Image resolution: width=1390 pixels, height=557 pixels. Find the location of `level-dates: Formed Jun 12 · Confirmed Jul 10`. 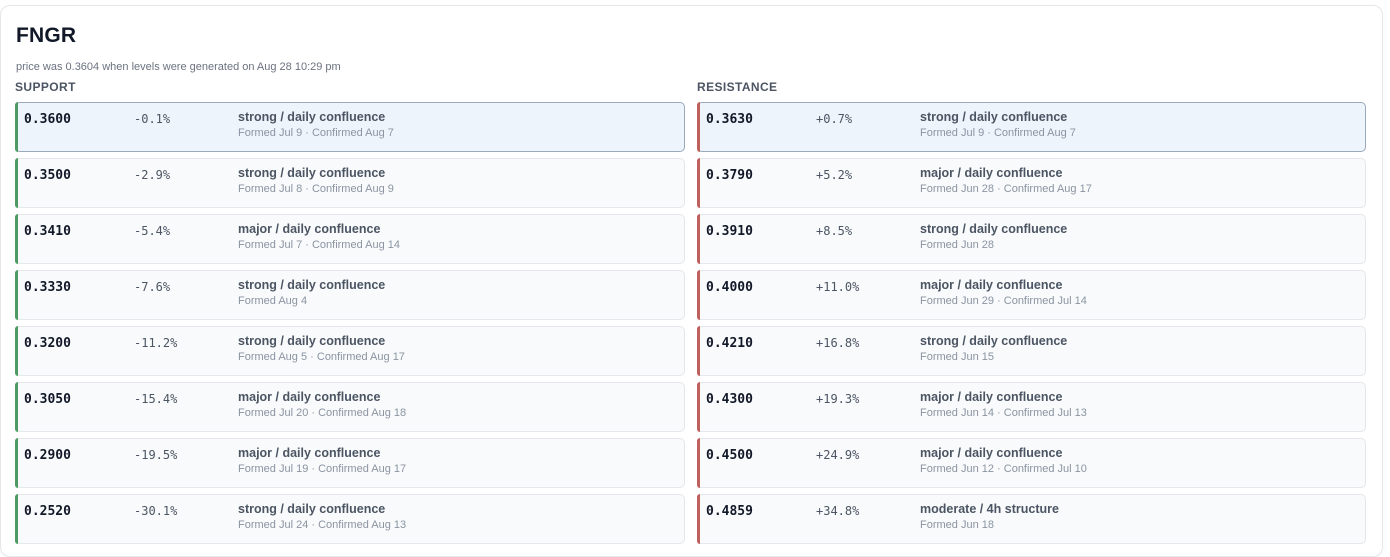

level-dates: Formed Jun 12 · Confirmed Jul 10 is located at coordinates (1003, 469).